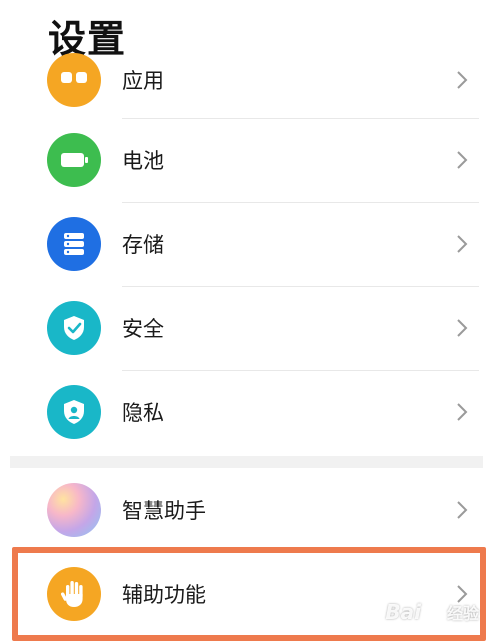 The width and height of the screenshot is (493, 642). I want to click on settings-item-label: 安全, so click(143, 329).